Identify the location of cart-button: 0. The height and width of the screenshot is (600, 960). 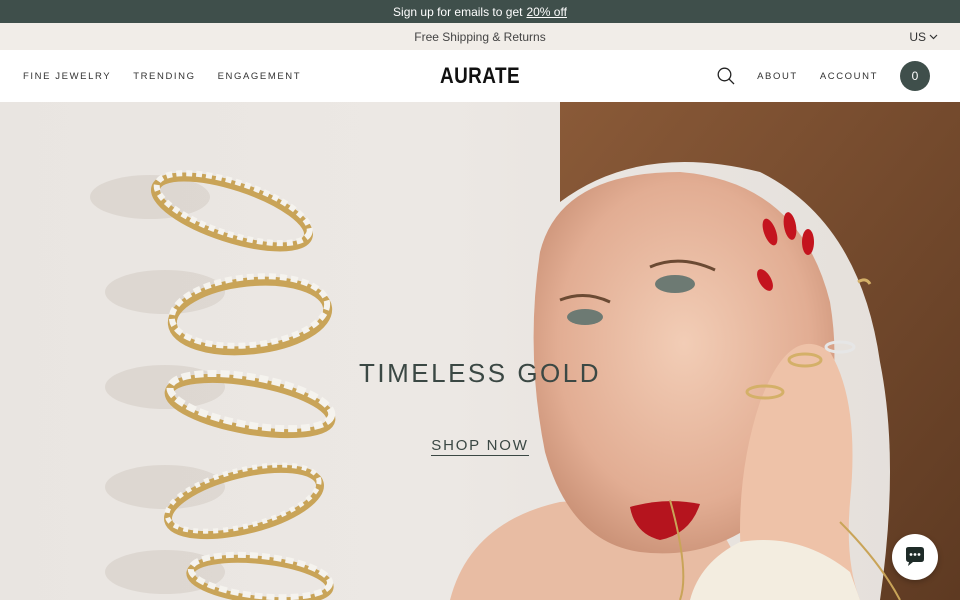
(915, 76).